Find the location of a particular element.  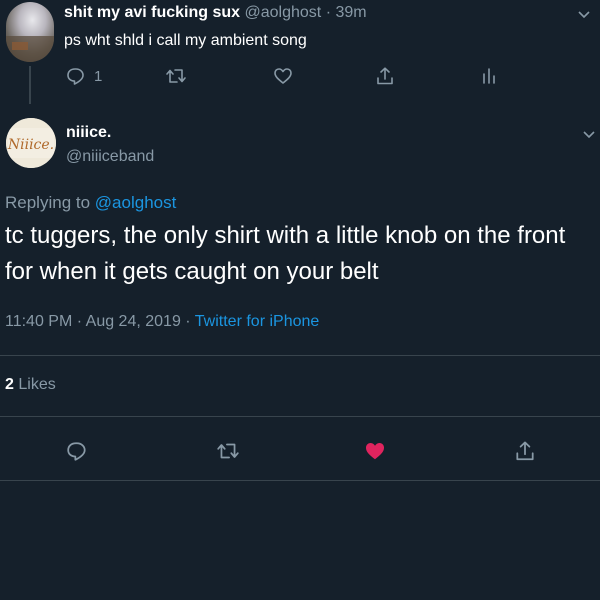

liked-heart-icon is located at coordinates (375, 451).